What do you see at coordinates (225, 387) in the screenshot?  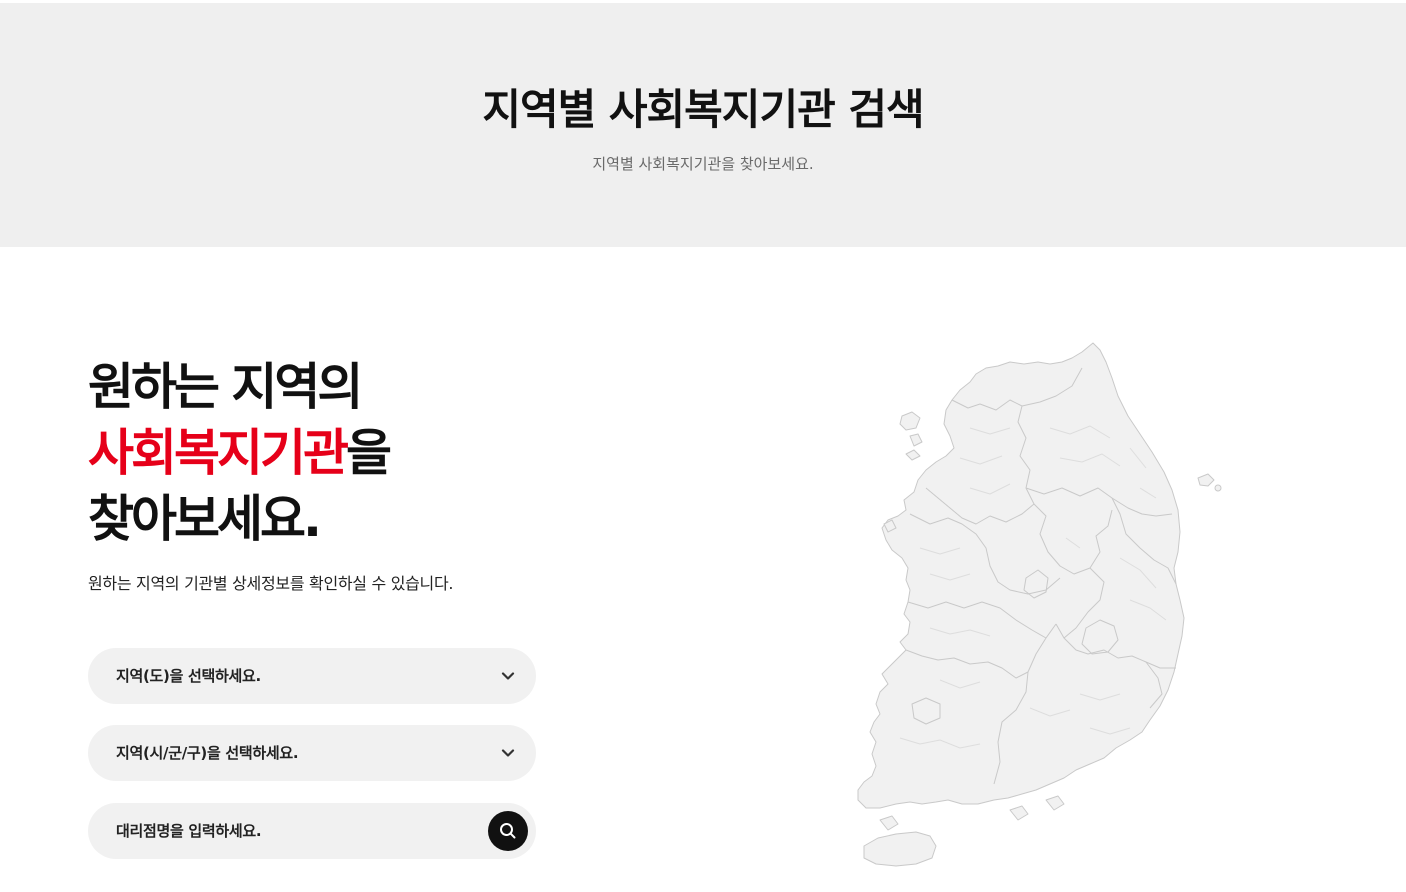 I see `headline-line-1: 원하는 지역의` at bounding box center [225, 387].